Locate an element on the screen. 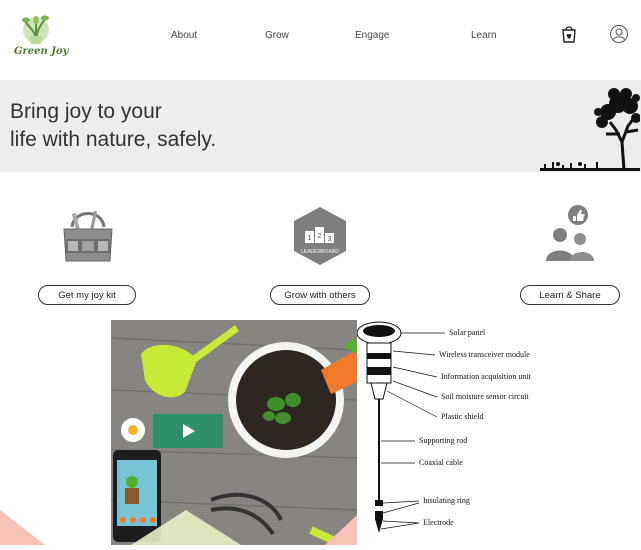 The width and height of the screenshot is (641, 550). leaderboard-rank-3: 3 is located at coordinates (330, 239).